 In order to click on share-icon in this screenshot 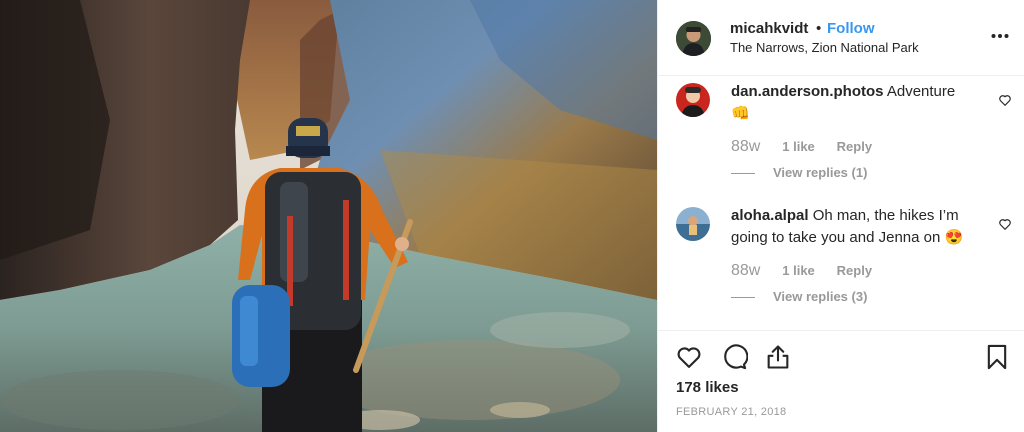, I will do `click(778, 357)`.